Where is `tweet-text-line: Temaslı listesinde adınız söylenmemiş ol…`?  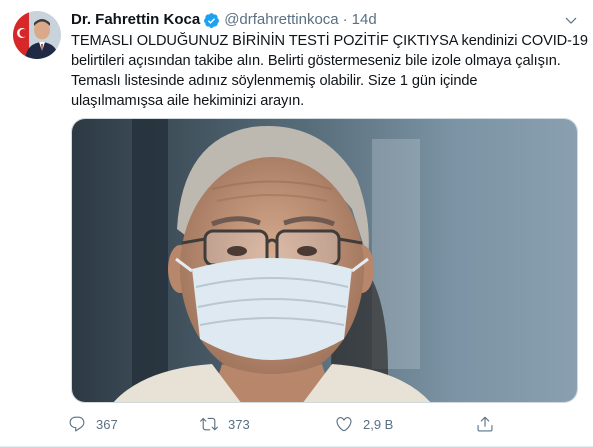
tweet-text-line: Temaslı listesinde adınız söylenmemiş ol… is located at coordinates (274, 81).